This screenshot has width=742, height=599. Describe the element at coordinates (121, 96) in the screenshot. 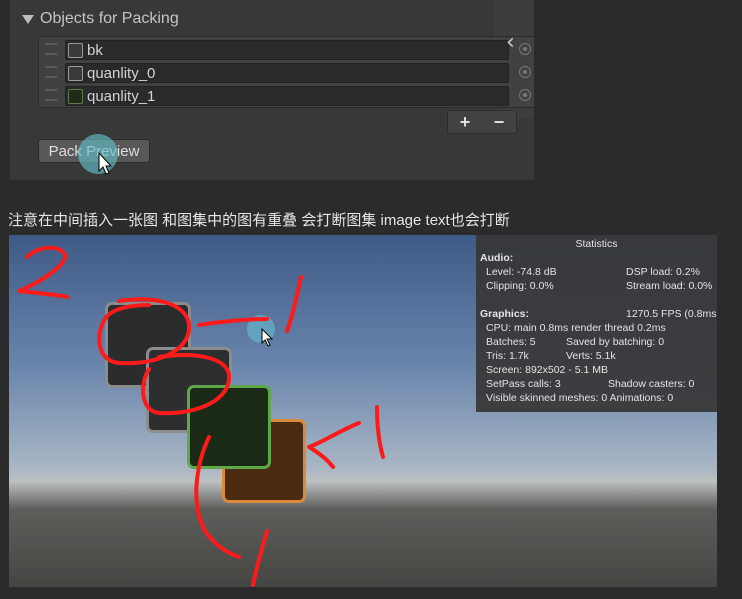

I see `object-field-label: quanlity_1` at that location.